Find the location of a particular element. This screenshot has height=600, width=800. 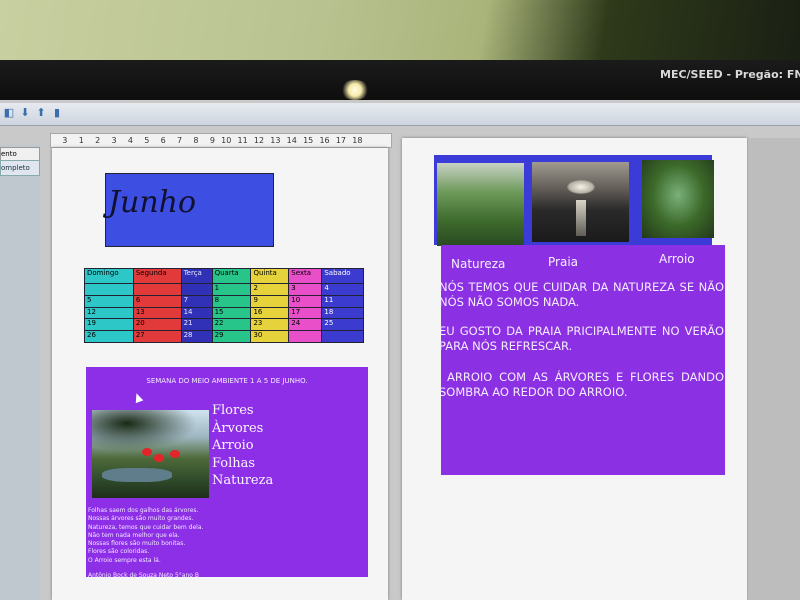

calendar-header-cell: Terça is located at coordinates (196, 276).